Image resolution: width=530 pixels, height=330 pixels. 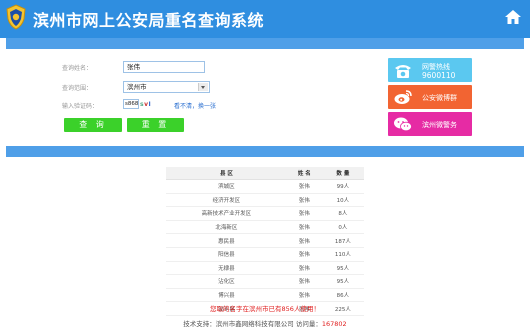 I want to click on name-input: 张伟, so click(x=164, y=67).